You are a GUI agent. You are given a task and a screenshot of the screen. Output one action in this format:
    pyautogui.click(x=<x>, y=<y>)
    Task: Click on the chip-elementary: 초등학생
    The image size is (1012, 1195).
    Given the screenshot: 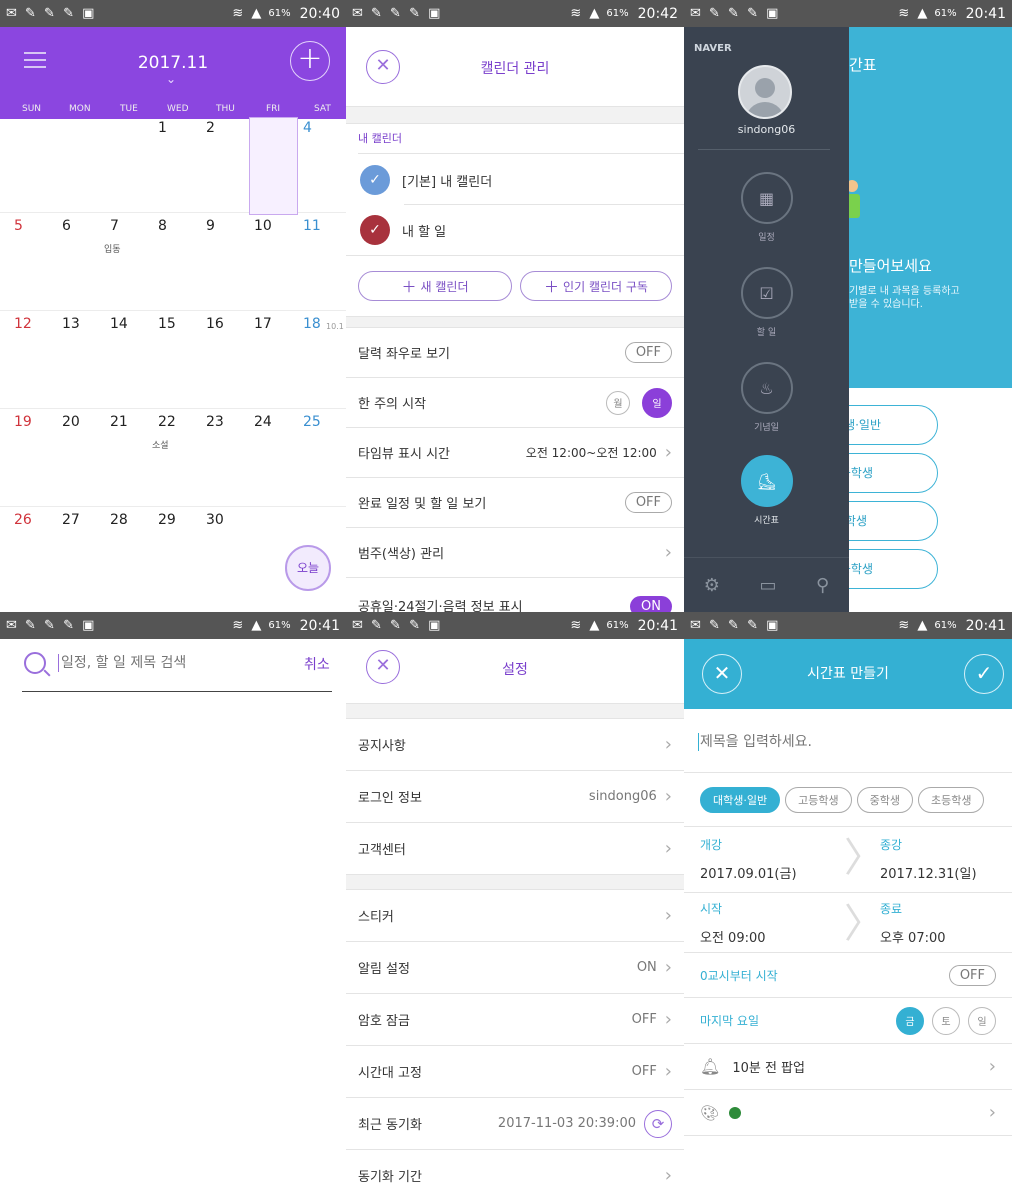 What is the action you would take?
    pyautogui.click(x=951, y=800)
    